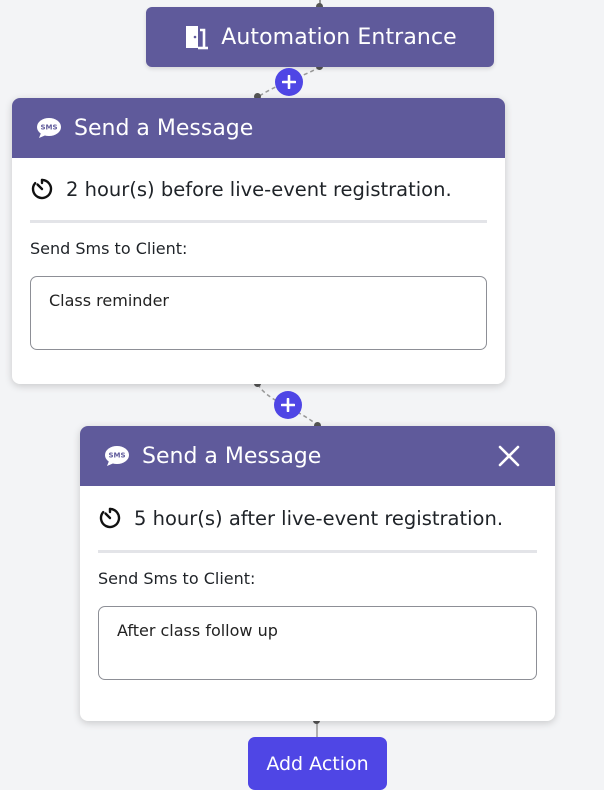 This screenshot has width=604, height=790. I want to click on message-field: Class reminder, so click(258, 313).